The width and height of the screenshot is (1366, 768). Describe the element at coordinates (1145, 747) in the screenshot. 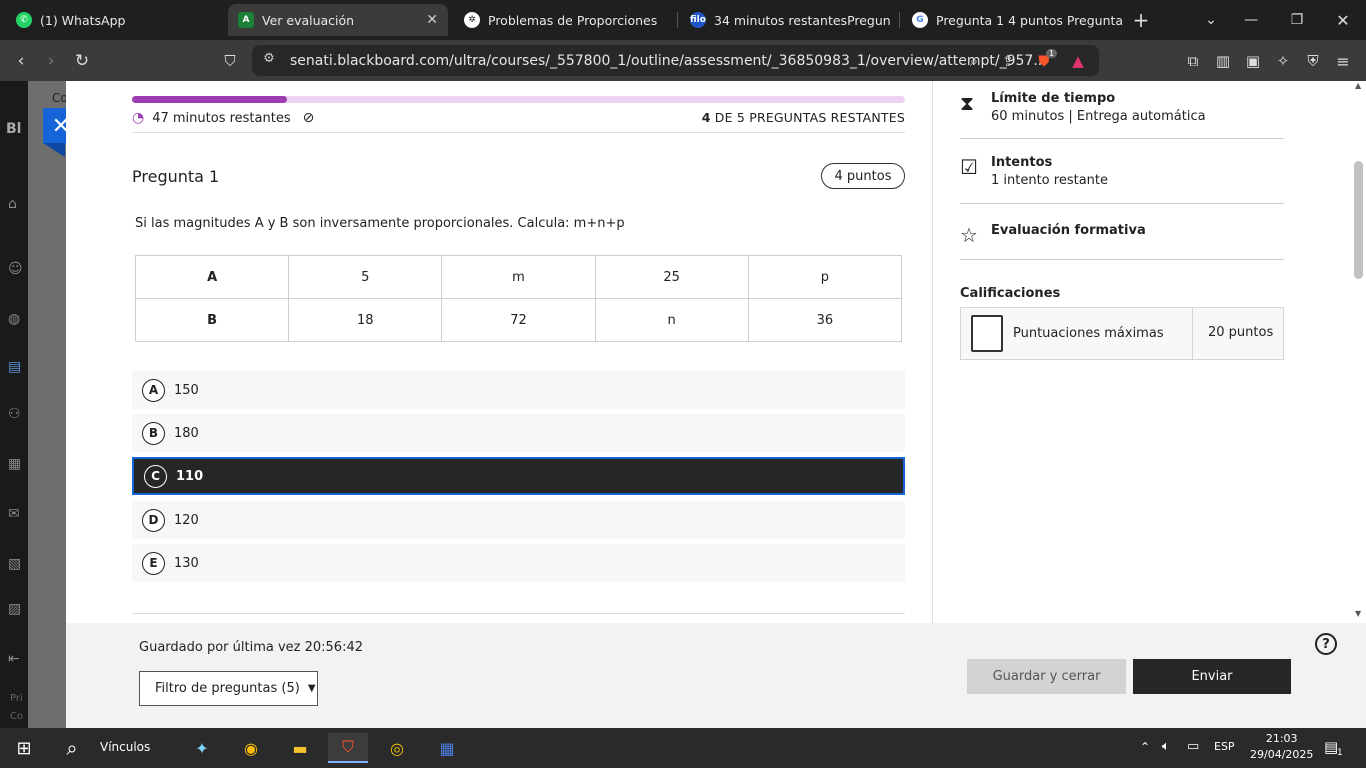

I see `tray-chevron-icon: ⌃` at that location.